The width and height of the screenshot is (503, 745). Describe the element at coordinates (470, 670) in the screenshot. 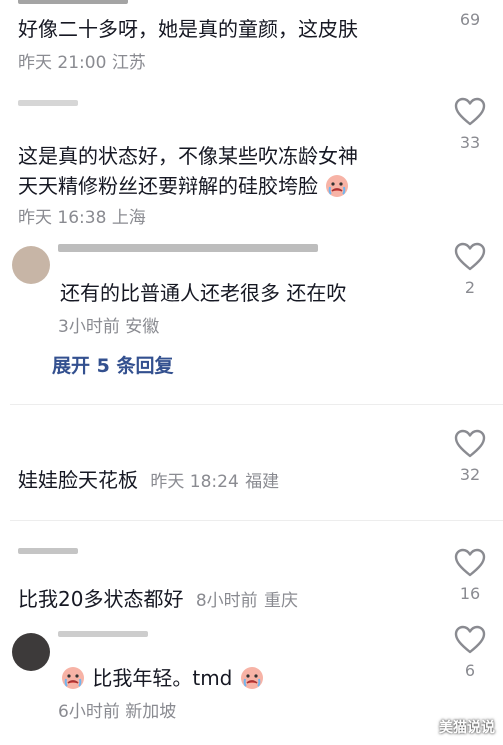

I see `like-count: 6` at that location.